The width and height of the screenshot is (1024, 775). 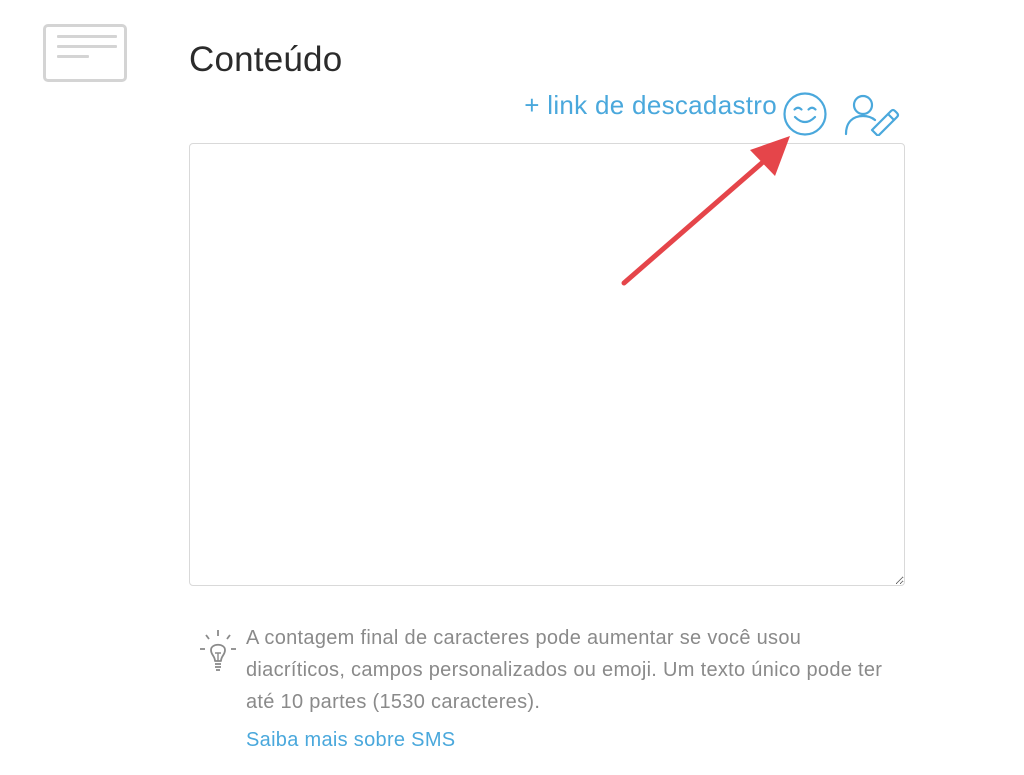 I want to click on emoji-button, so click(x=805, y=114).